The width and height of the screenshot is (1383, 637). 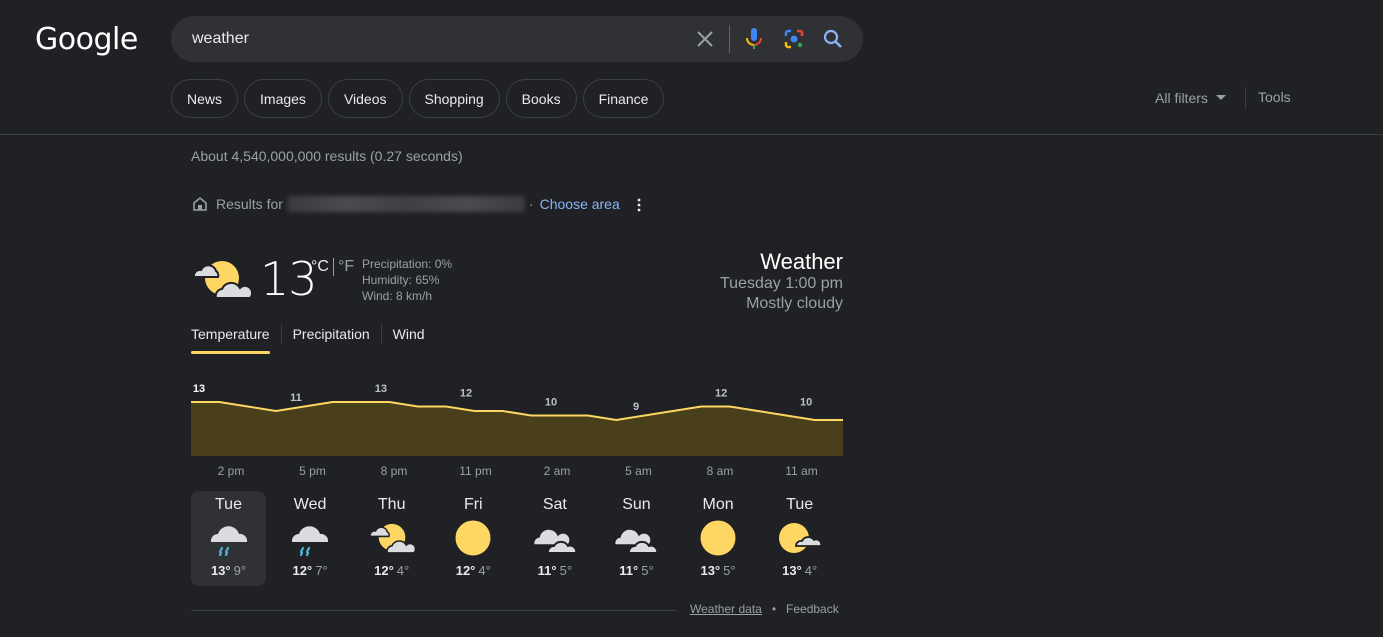 I want to click on humidity-text: Humidity: 65%, so click(x=401, y=280).